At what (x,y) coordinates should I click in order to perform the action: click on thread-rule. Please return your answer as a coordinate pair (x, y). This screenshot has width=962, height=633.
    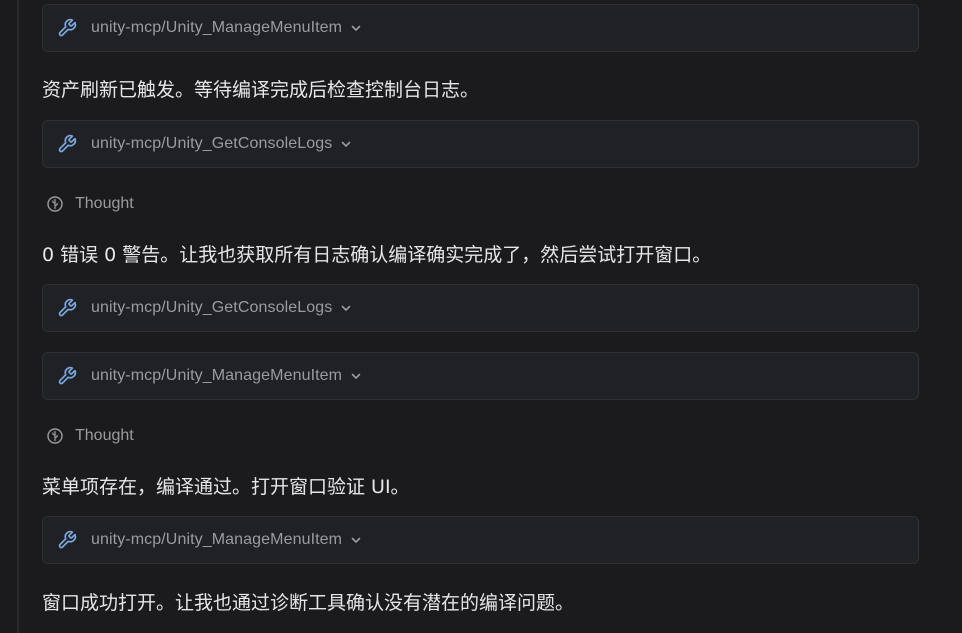
    Looking at the image, I should click on (18, 316).